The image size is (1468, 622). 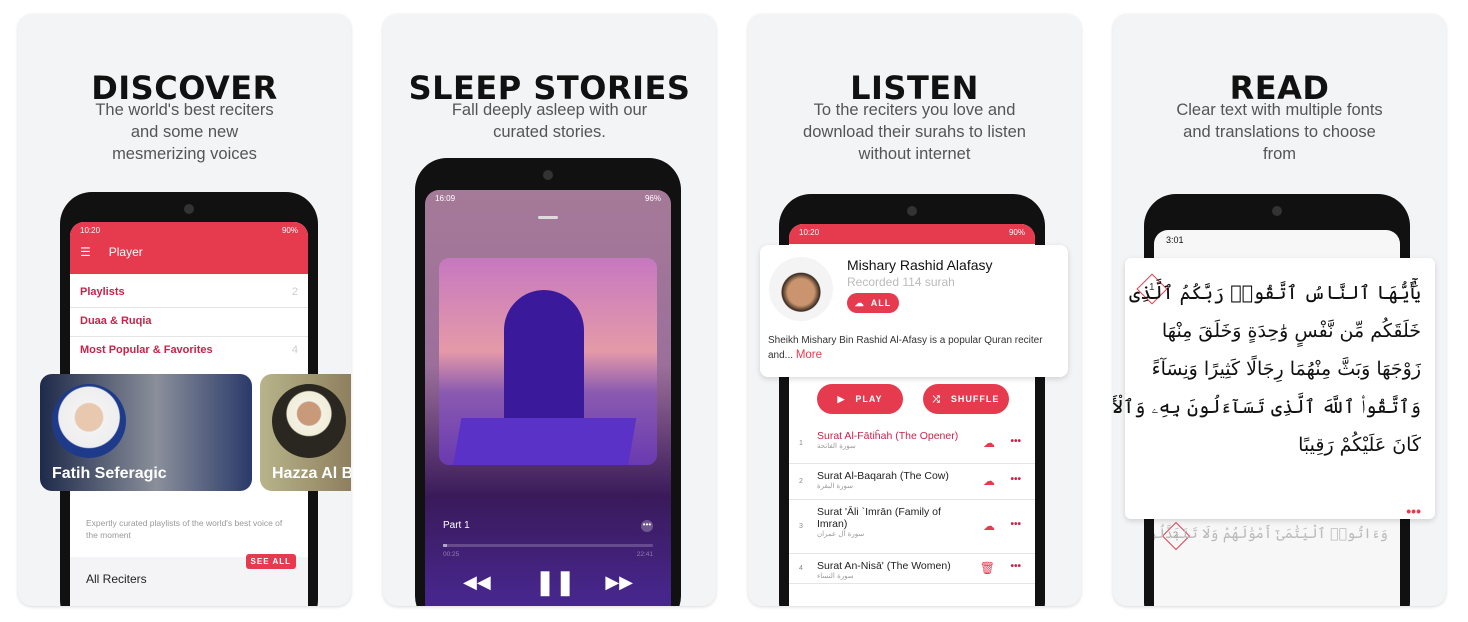 What do you see at coordinates (987, 568) in the screenshot?
I see `trash-icon: 🗑` at bounding box center [987, 568].